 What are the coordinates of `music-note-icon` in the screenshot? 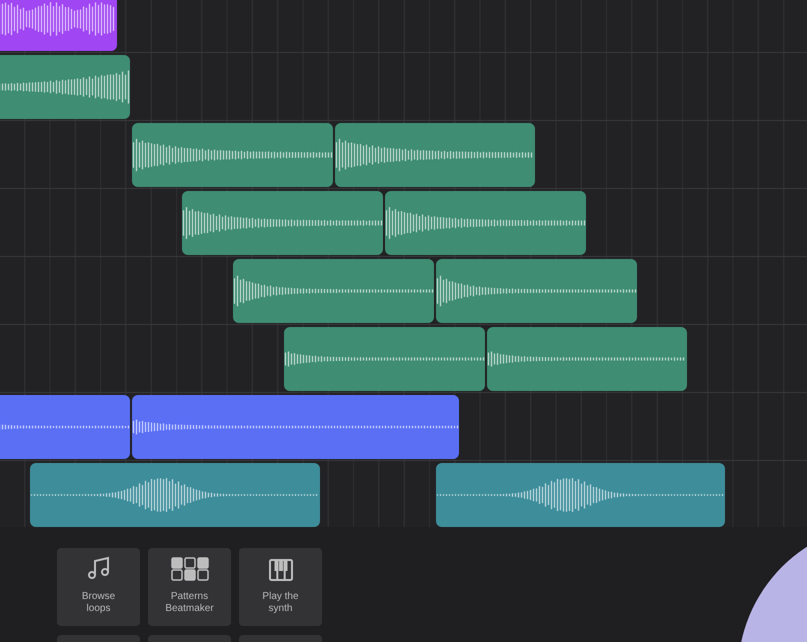 It's located at (99, 568).